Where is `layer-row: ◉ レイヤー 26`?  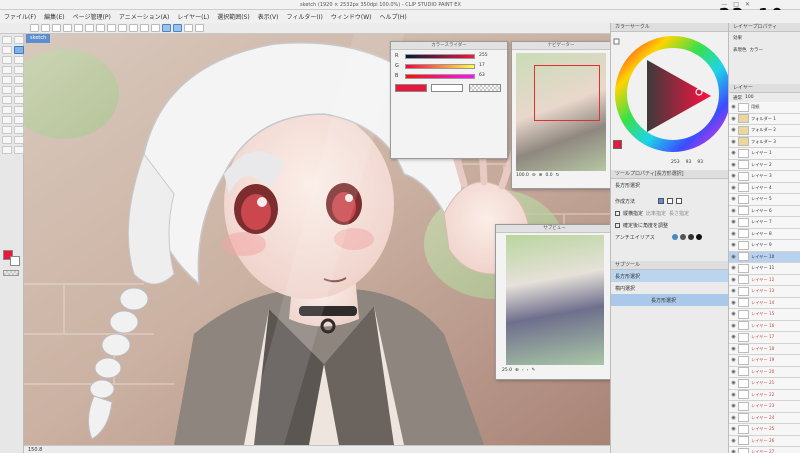
layer-row: ◉ レイヤー 26 is located at coordinates (764, 441).